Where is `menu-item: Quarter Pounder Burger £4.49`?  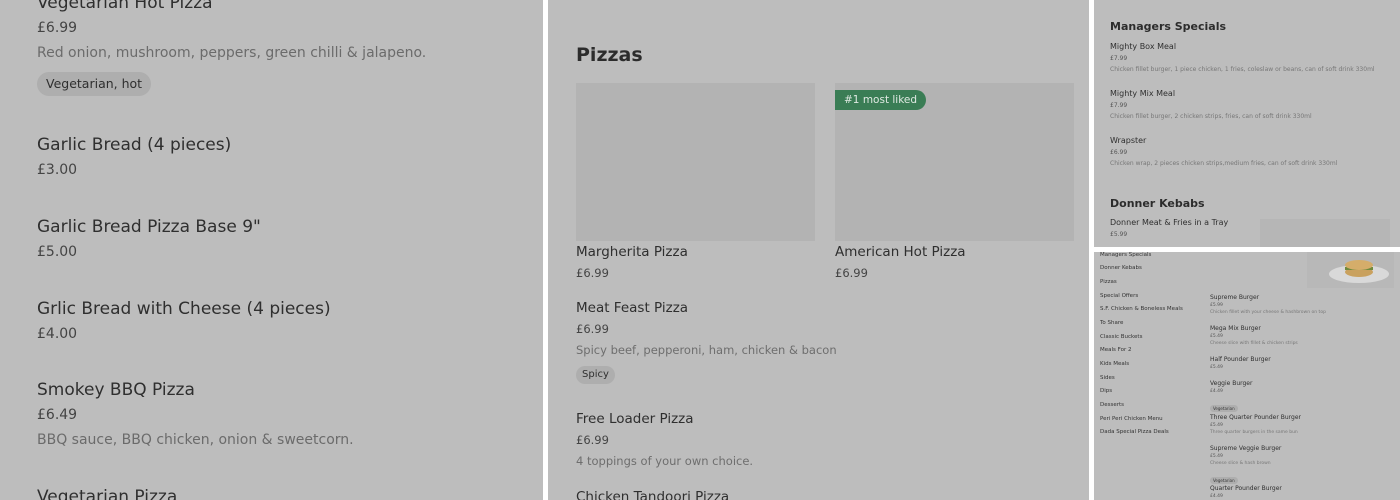 menu-item: Quarter Pounder Burger £4.49 is located at coordinates (1246, 492).